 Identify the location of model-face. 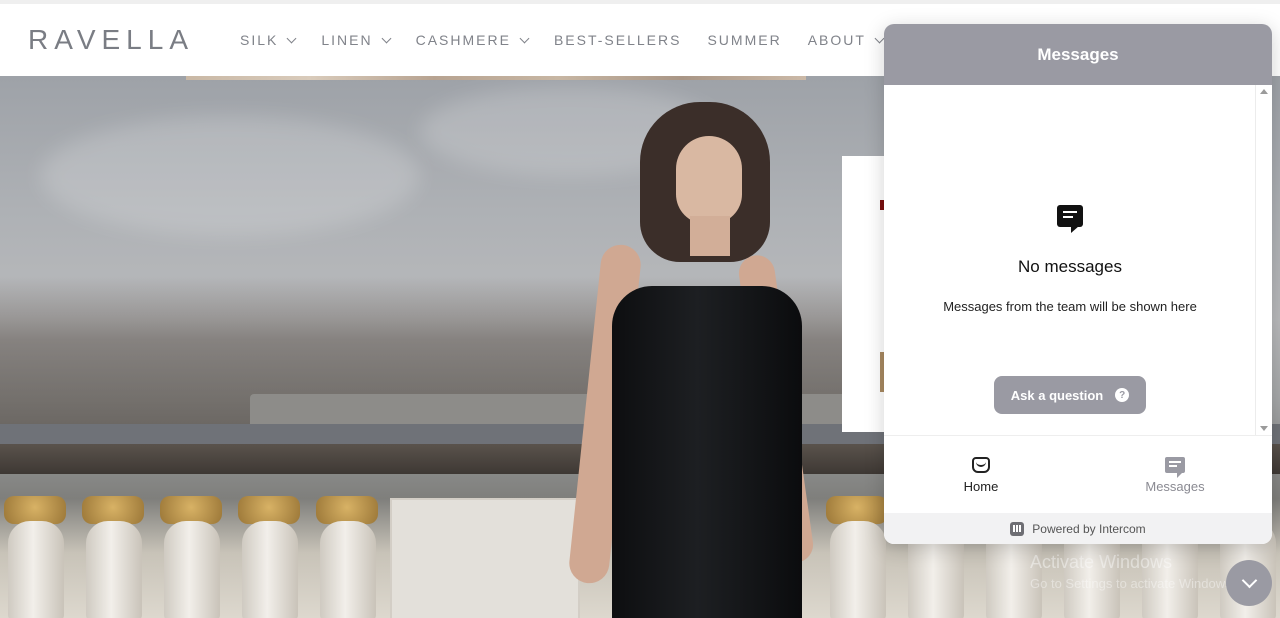
(709, 180).